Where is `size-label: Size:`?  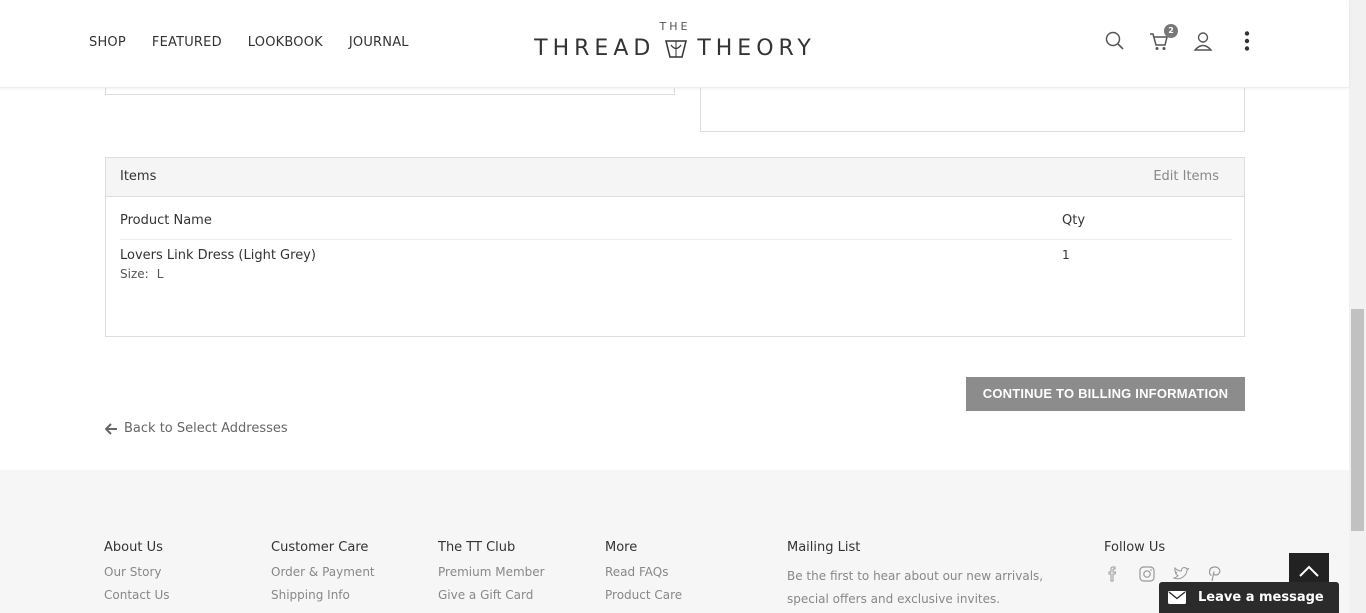 size-label: Size: is located at coordinates (134, 274).